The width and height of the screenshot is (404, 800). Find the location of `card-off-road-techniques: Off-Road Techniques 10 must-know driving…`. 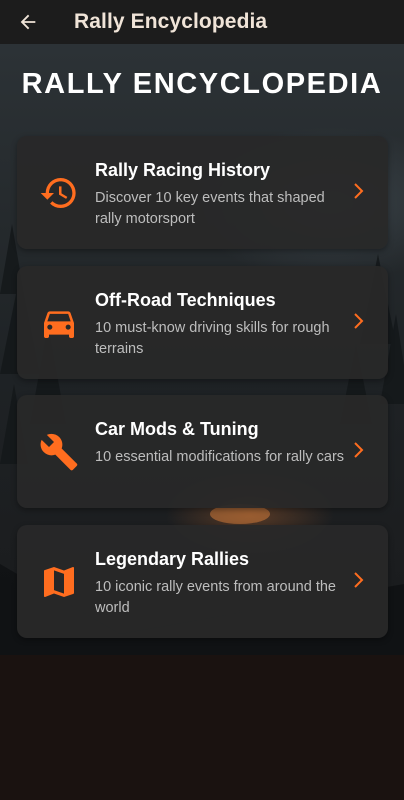

card-off-road-techniques: Off-Road Techniques 10 must-know driving… is located at coordinates (202, 322).